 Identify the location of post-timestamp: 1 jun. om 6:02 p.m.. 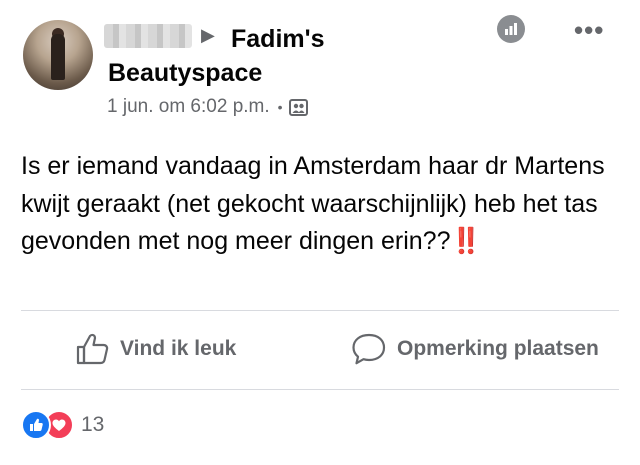
(188, 107).